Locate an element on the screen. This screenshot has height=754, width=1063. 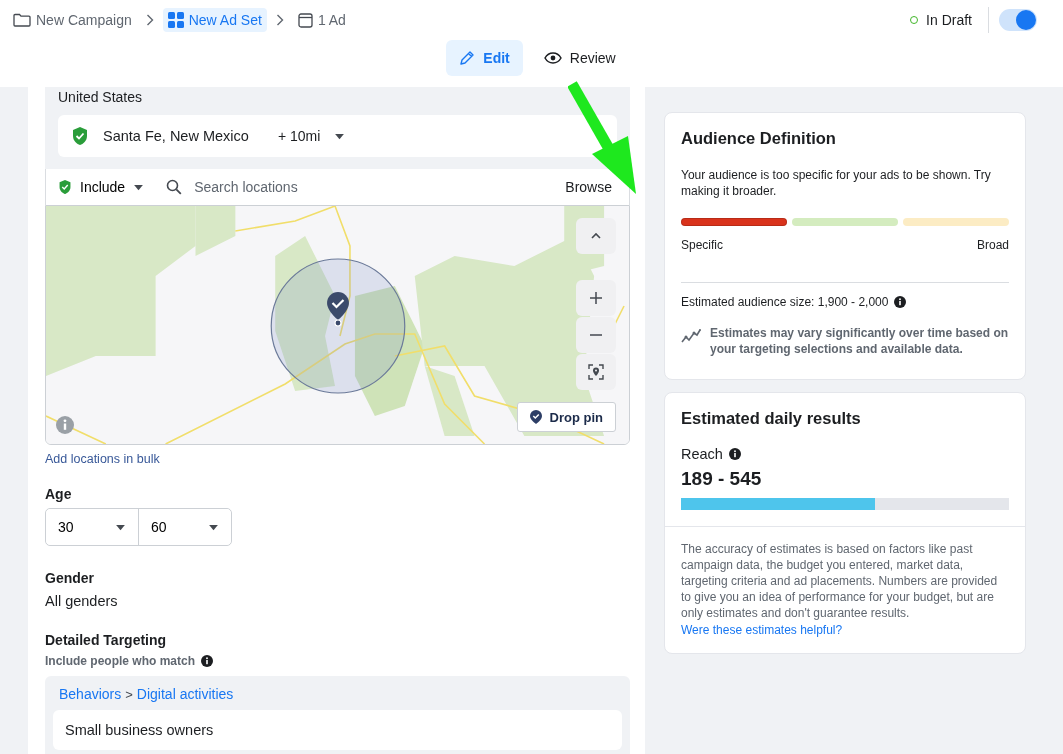
plus-icon is located at coordinates (596, 298).